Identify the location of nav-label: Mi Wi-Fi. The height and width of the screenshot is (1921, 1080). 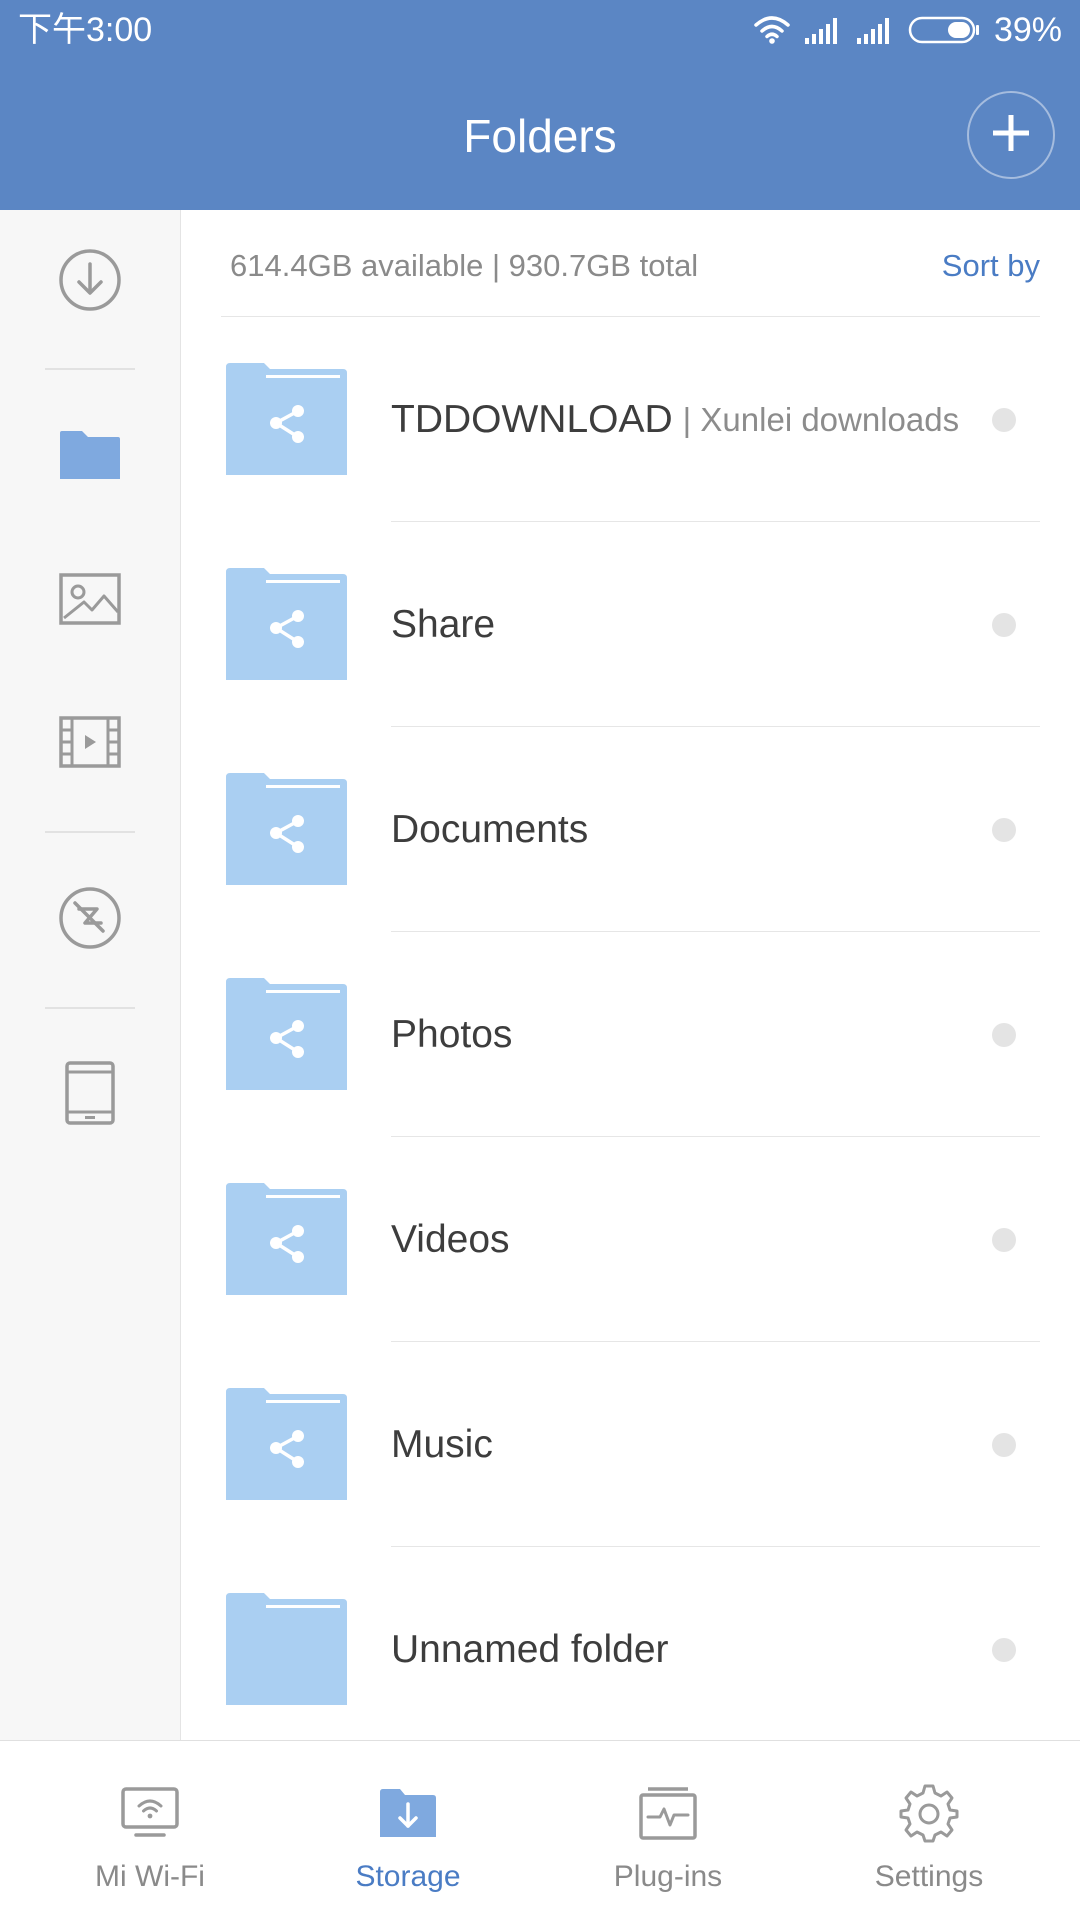
(150, 1876).